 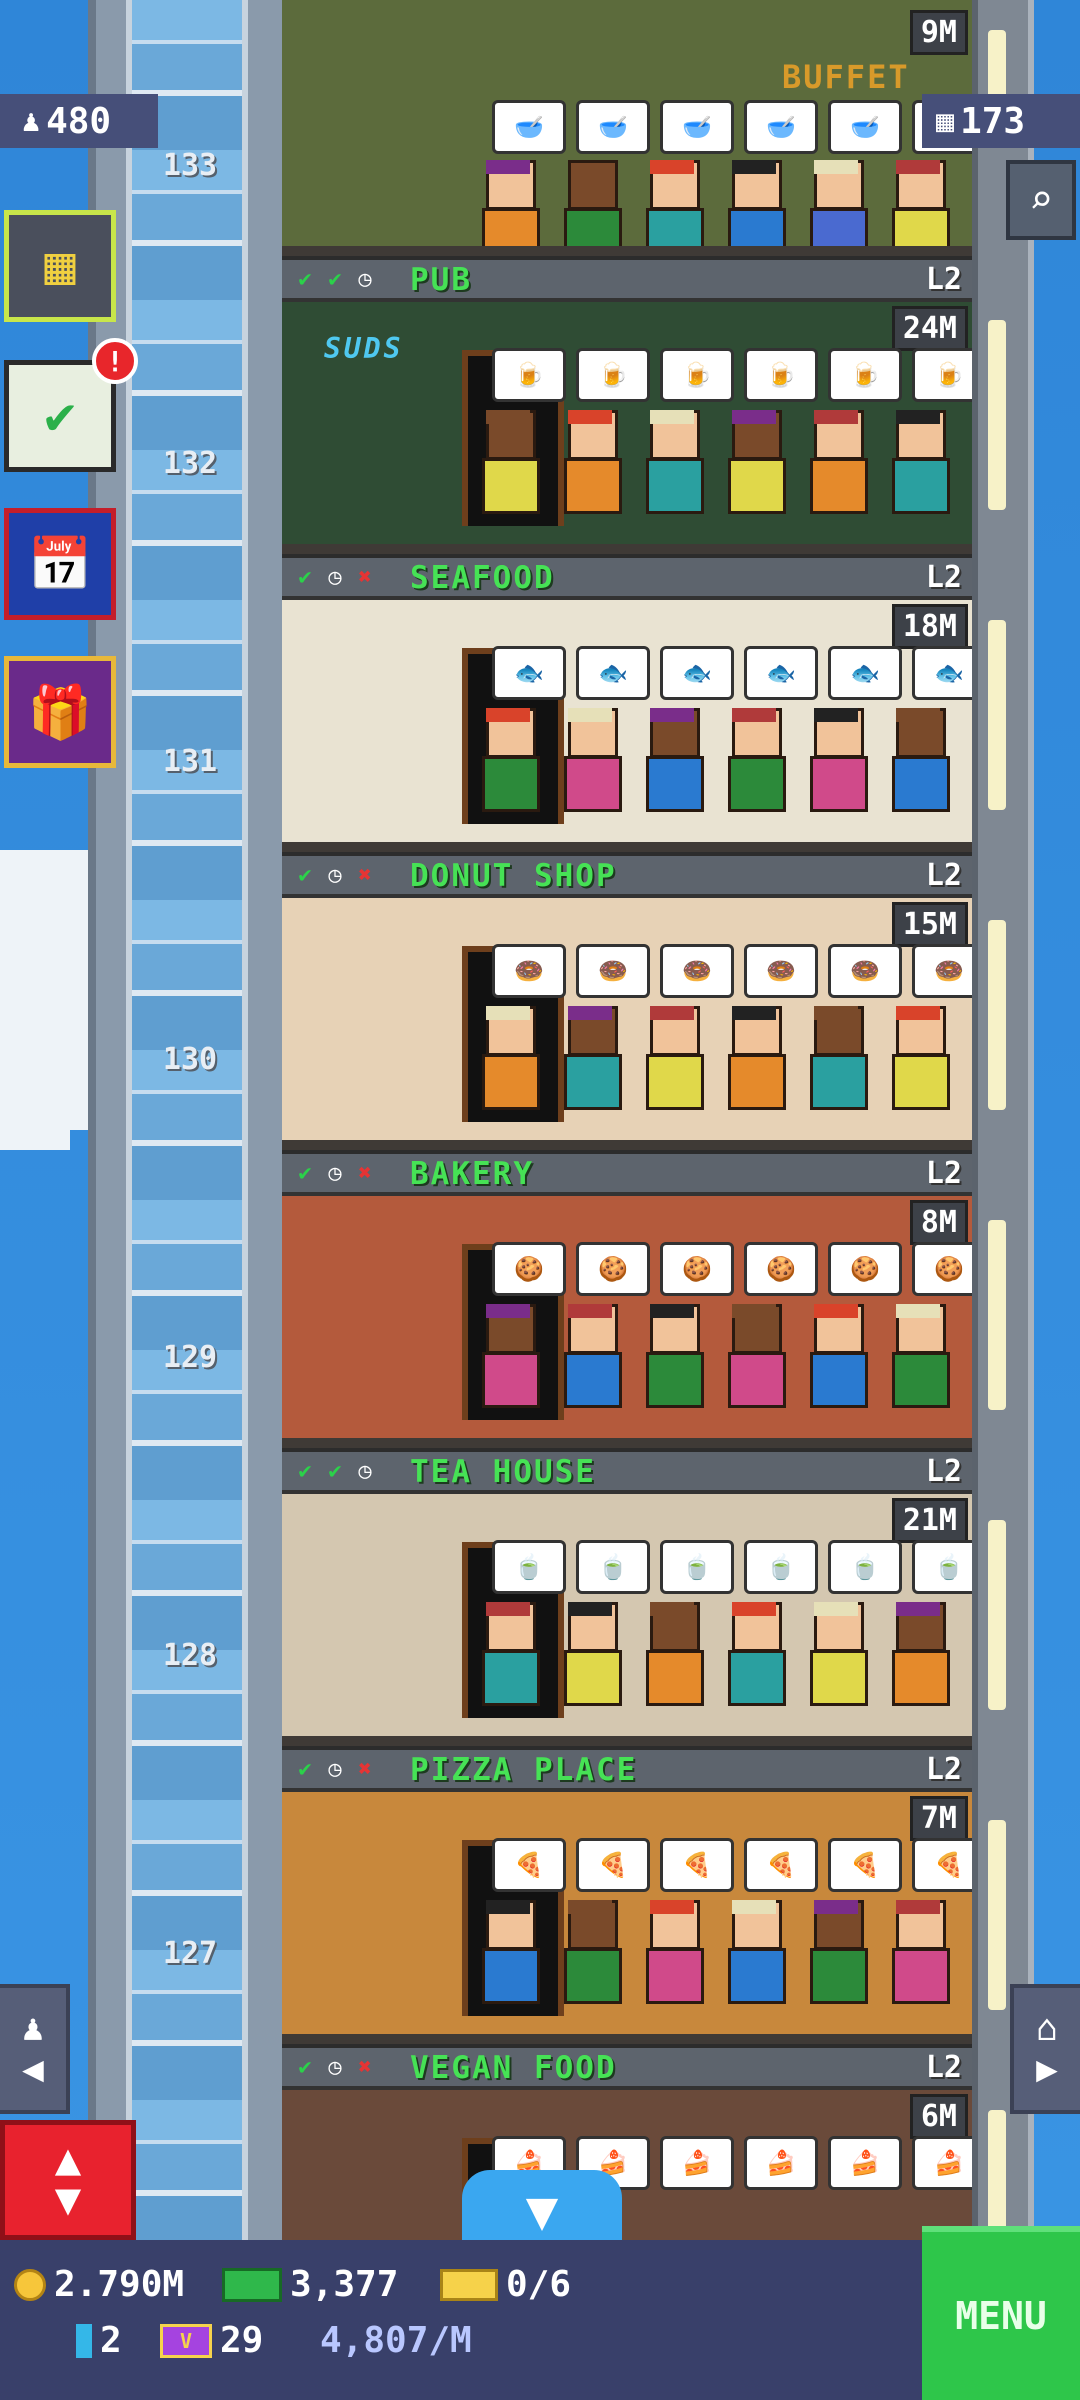 I want to click on floor-status-icons: ✔ ◷ ✖, so click(x=335, y=2067).